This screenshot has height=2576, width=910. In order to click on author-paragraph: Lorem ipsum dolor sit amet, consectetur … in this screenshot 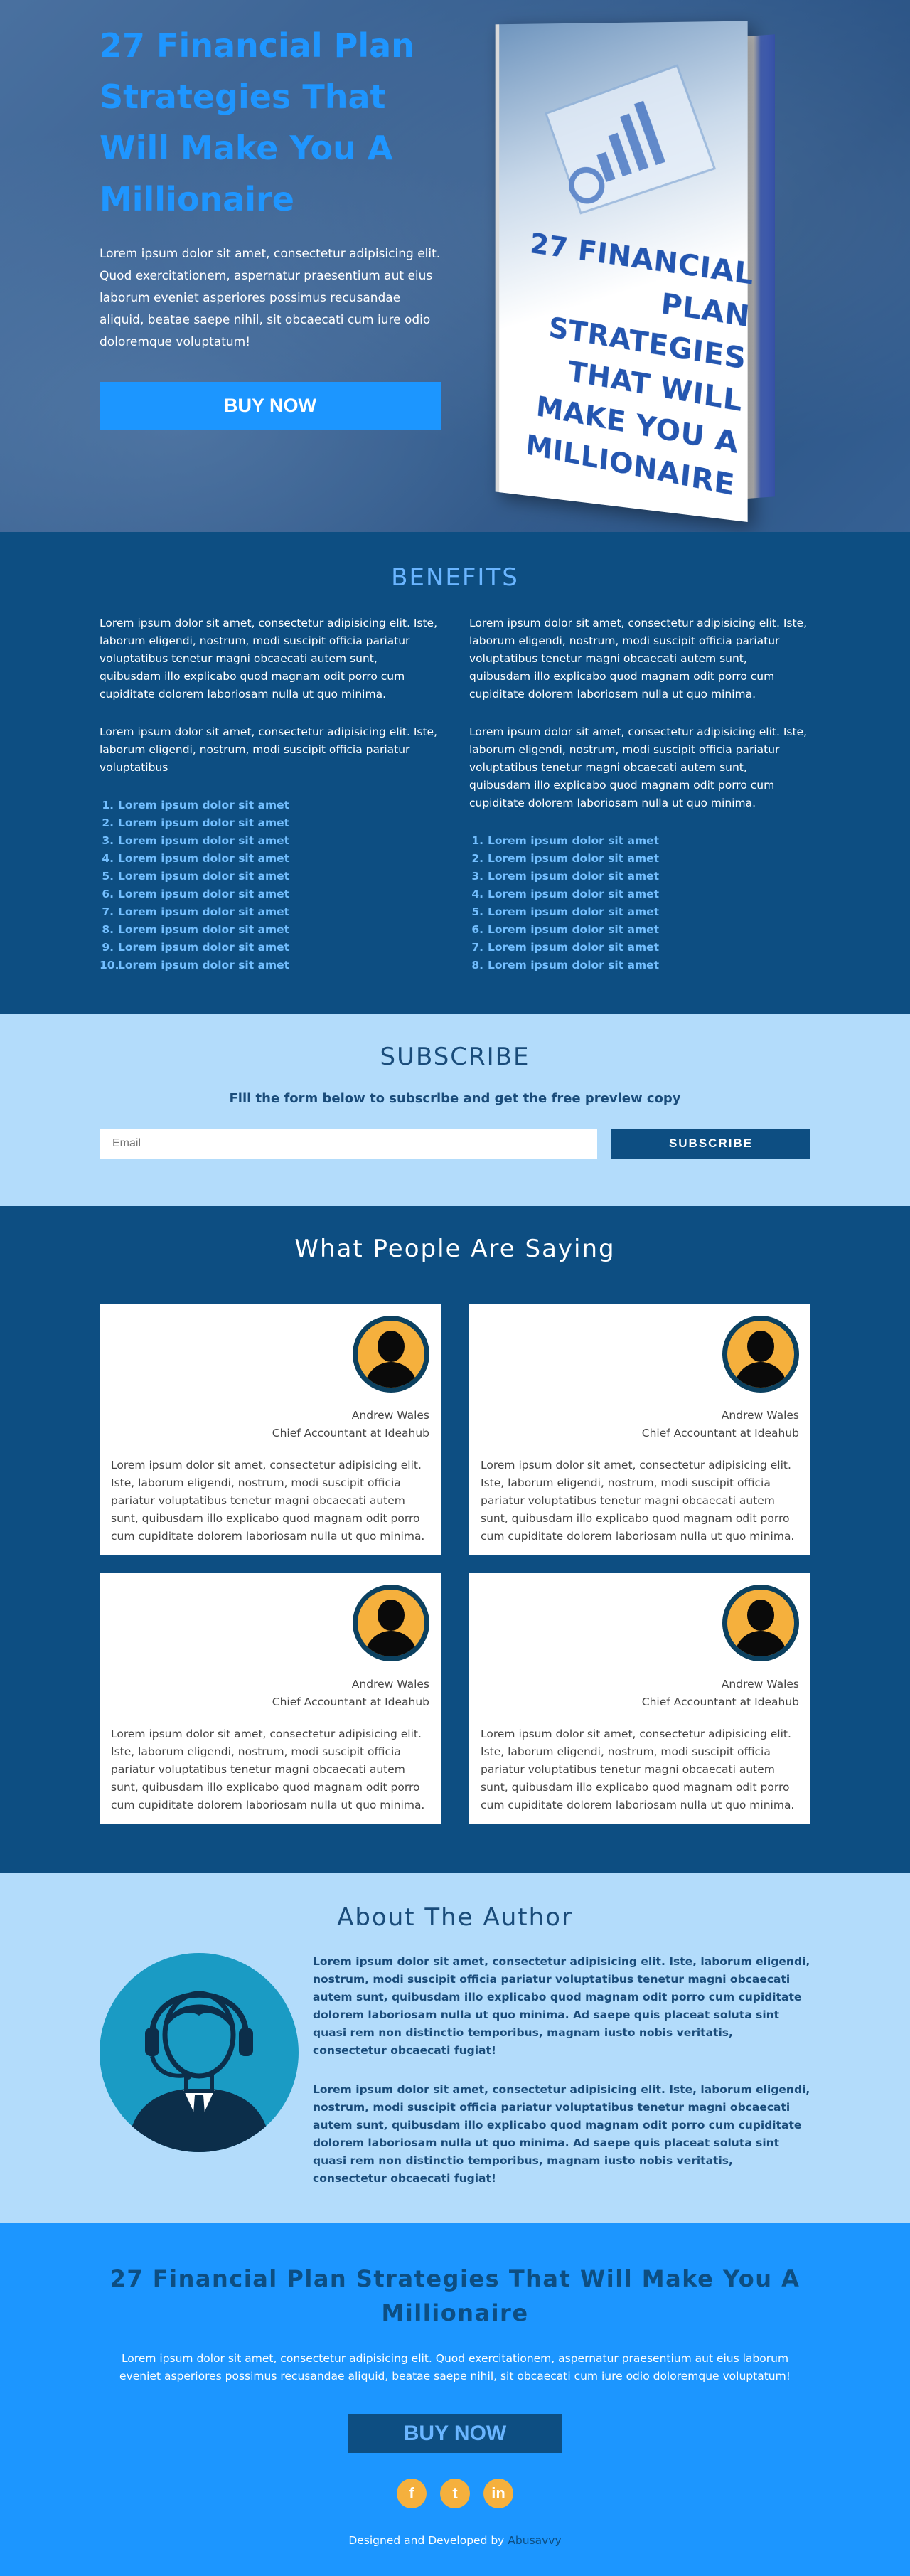, I will do `click(561, 2006)`.